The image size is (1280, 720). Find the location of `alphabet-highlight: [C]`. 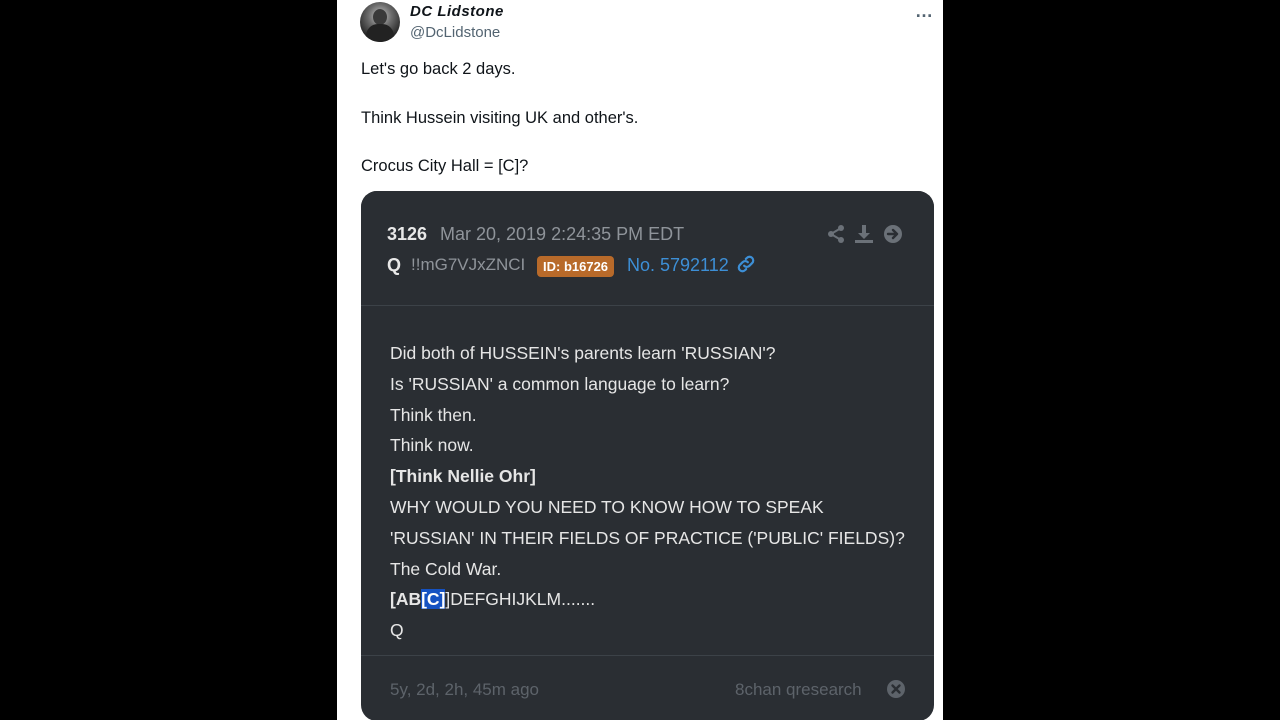

alphabet-highlight: [C] is located at coordinates (433, 599).